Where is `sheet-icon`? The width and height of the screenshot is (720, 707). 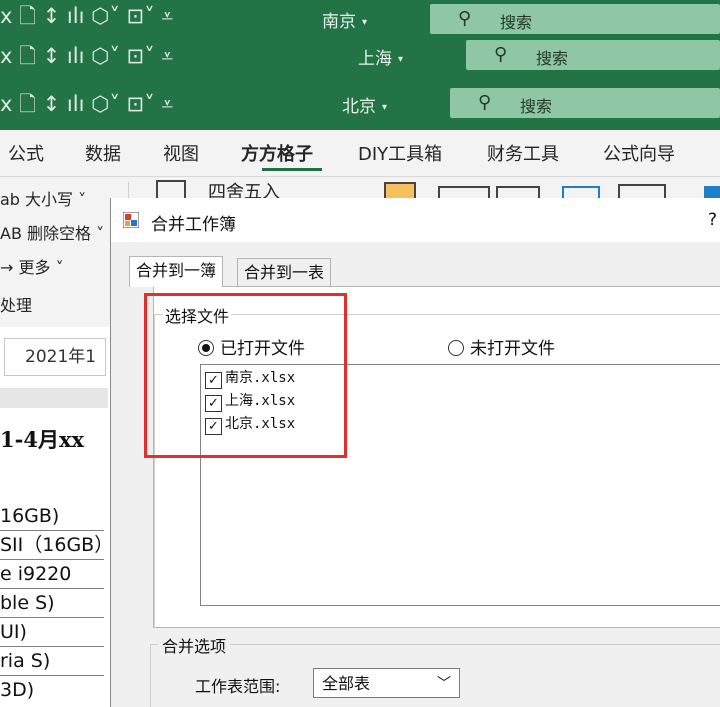 sheet-icon is located at coordinates (642, 191).